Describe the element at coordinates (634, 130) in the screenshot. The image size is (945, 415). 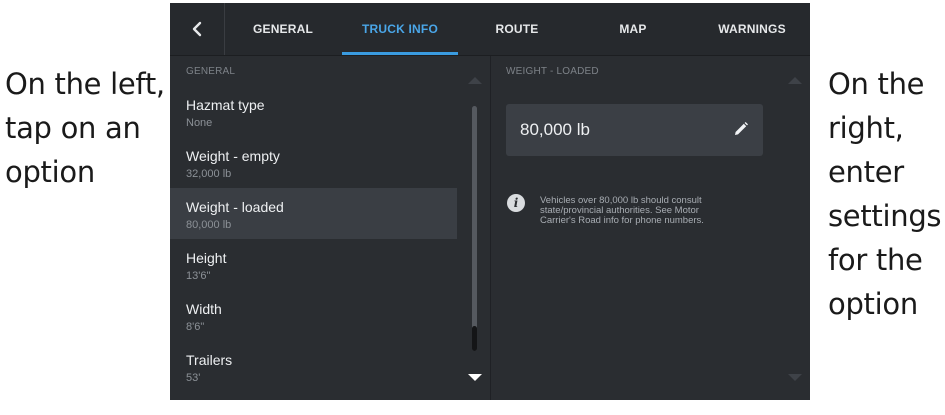
I see `weight-loaded-input: 80,000 lb` at that location.